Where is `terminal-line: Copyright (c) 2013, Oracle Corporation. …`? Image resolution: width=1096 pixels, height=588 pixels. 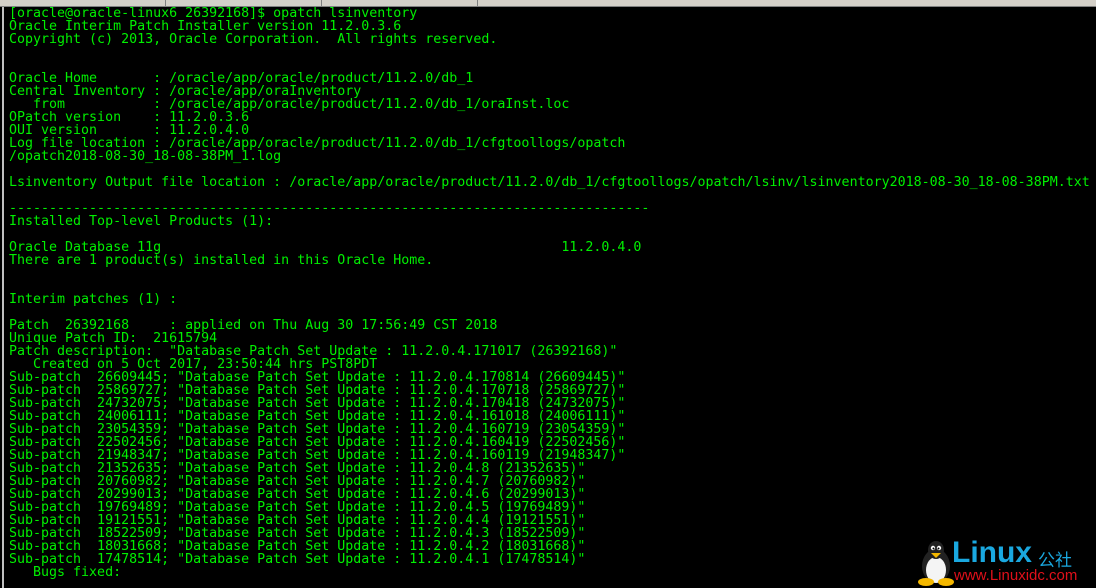
terminal-line: Copyright (c) 2013, Oracle Corporation. … is located at coordinates (253, 39).